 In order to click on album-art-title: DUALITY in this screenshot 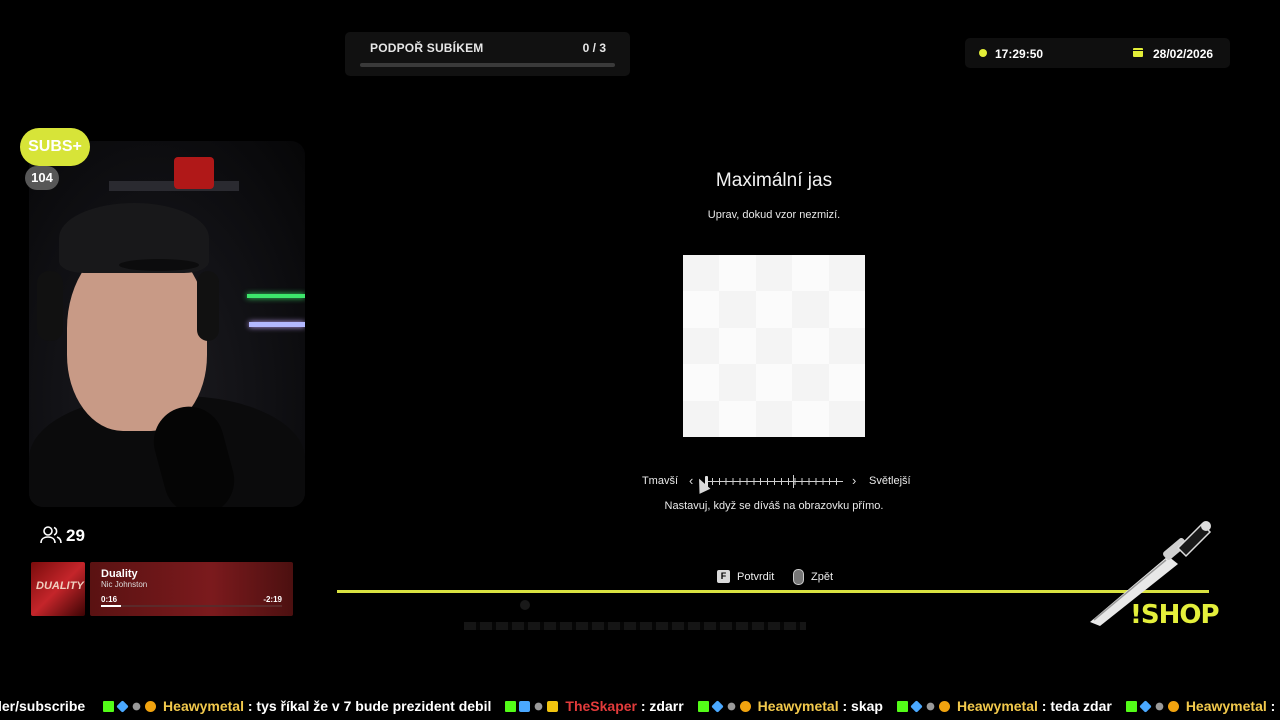, I will do `click(60, 586)`.